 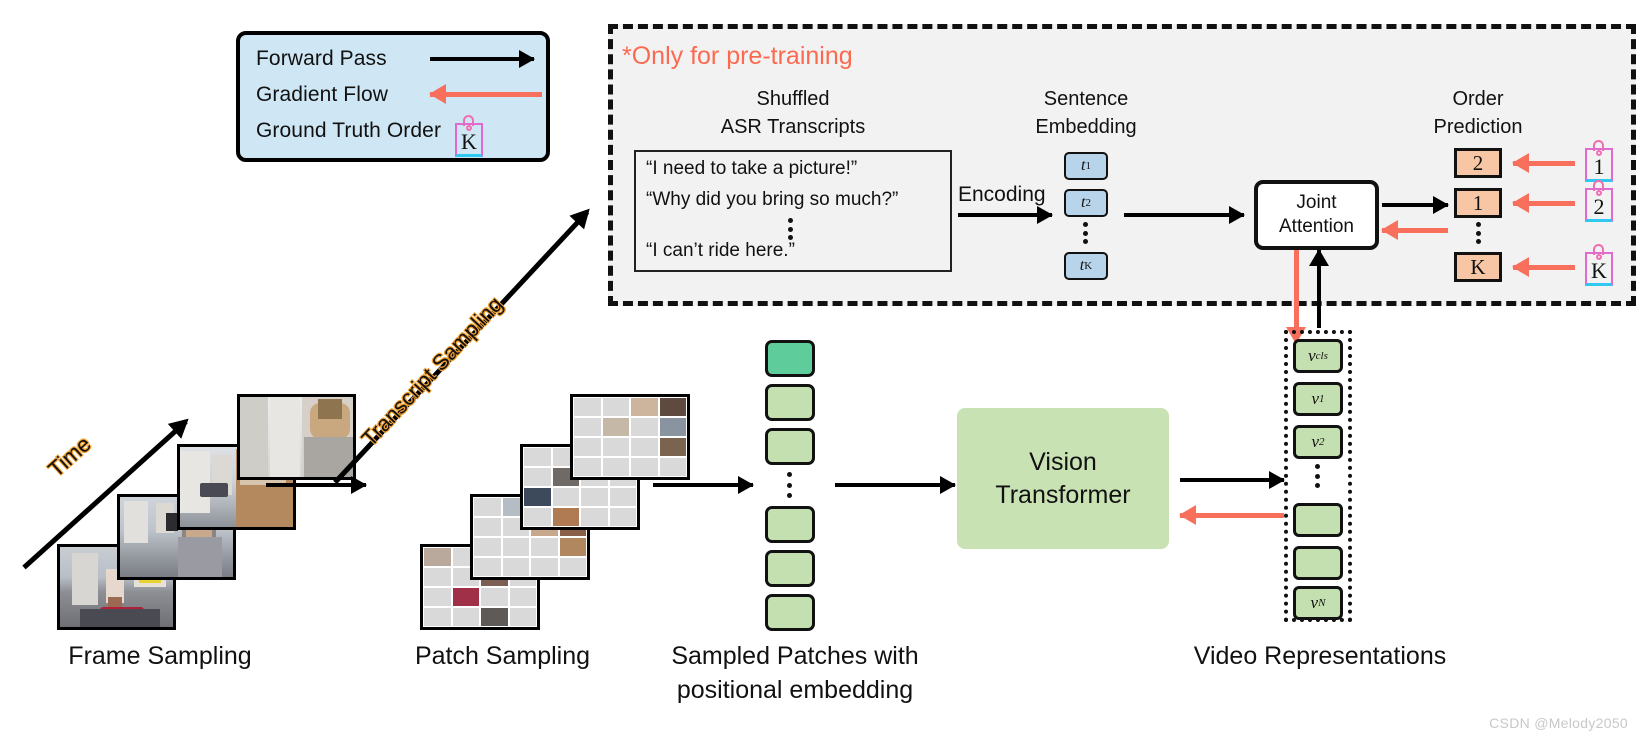 What do you see at coordinates (160, 656) in the screenshot?
I see `caption-frame-sampling: Frame Sampling` at bounding box center [160, 656].